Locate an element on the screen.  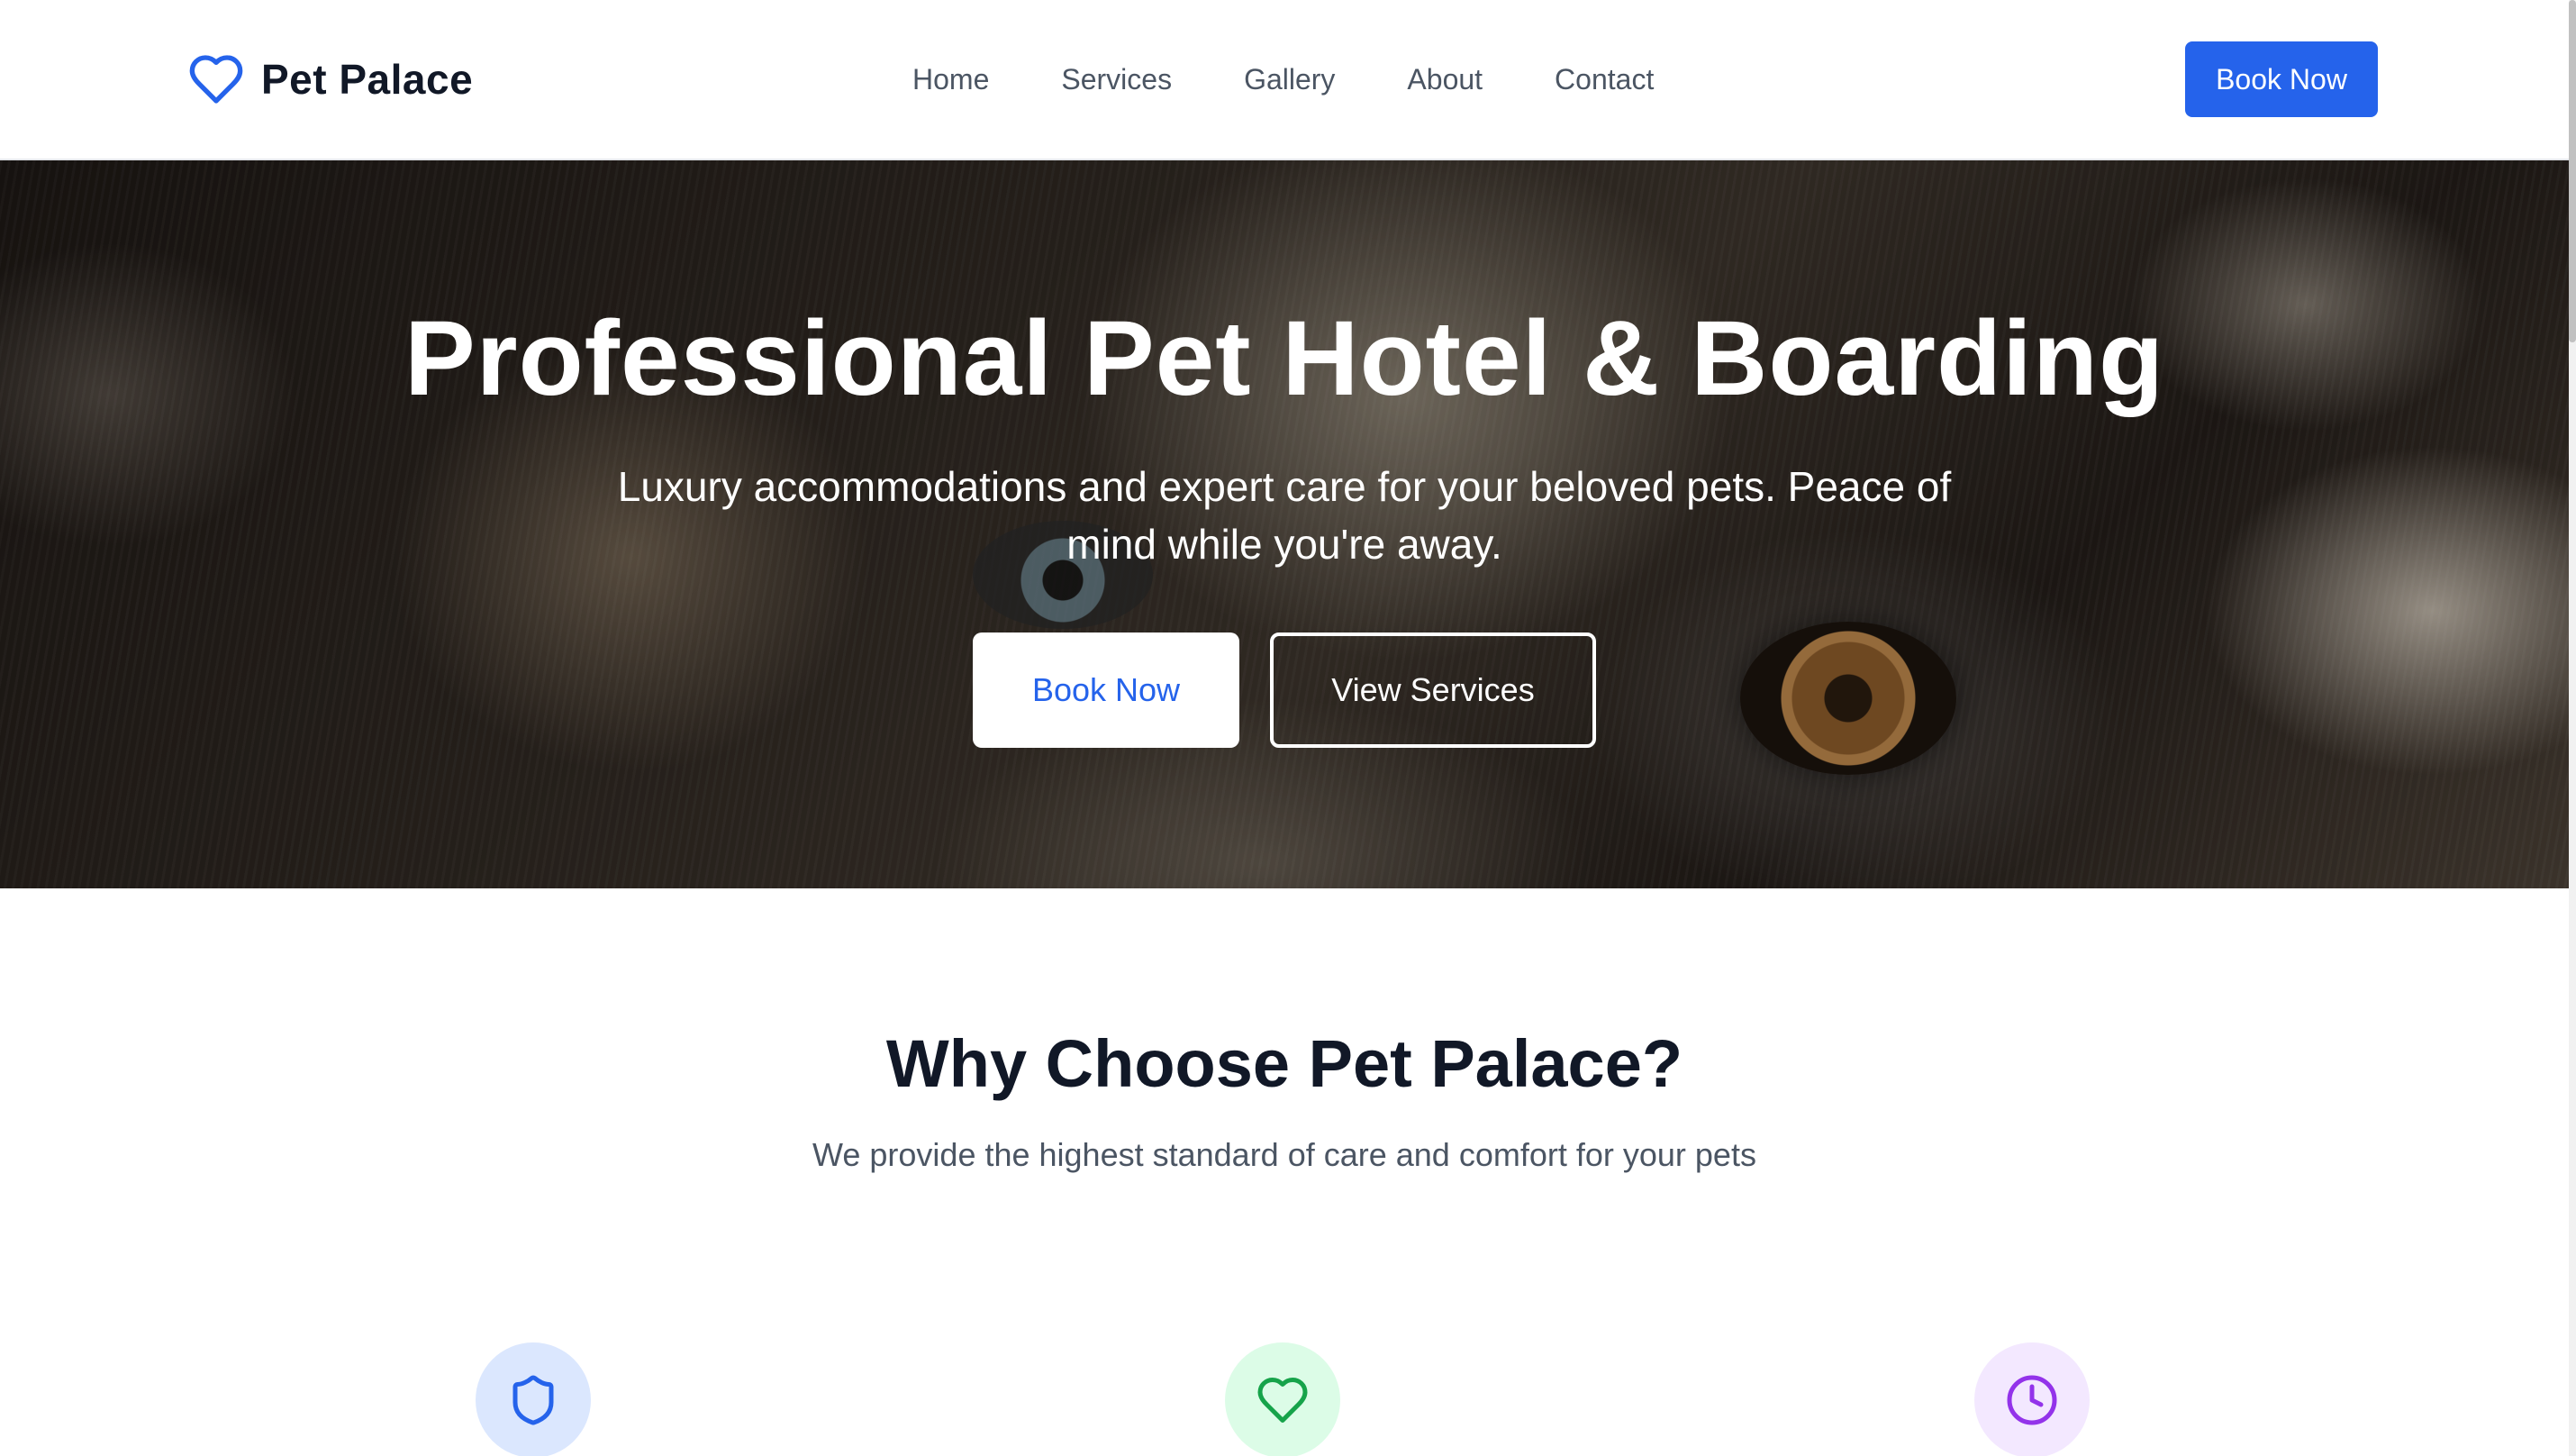
nav-about: About is located at coordinates (1445, 79).